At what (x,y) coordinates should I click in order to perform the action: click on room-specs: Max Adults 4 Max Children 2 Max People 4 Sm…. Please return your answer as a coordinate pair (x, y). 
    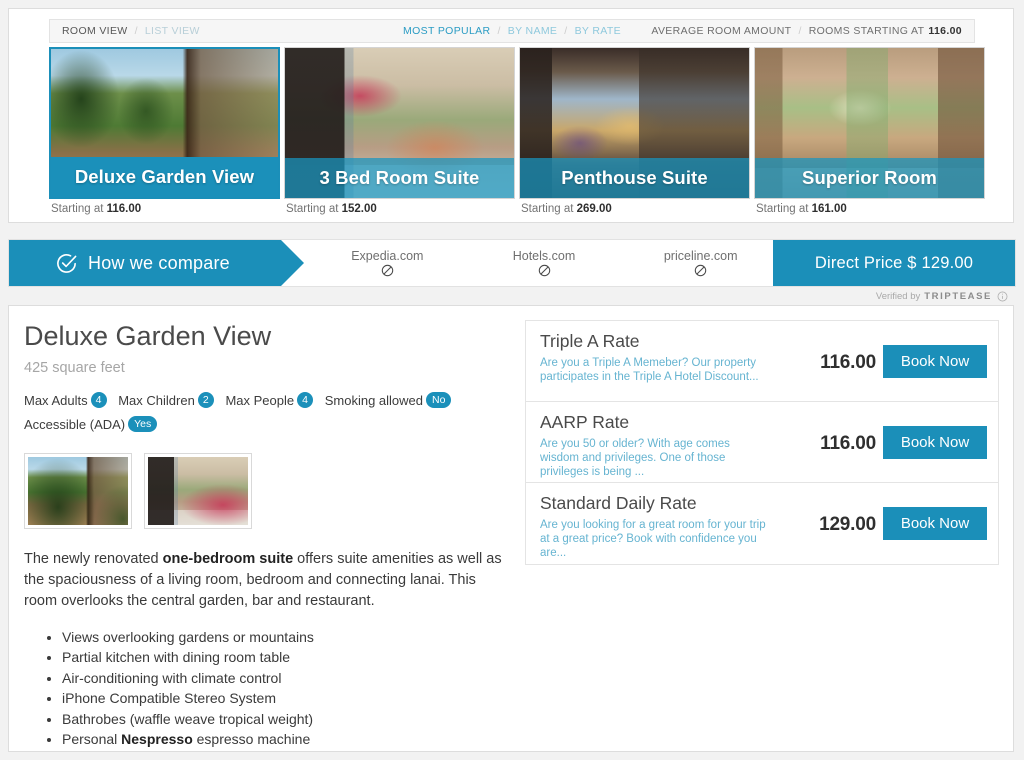
    Looking at the image, I should click on (254, 413).